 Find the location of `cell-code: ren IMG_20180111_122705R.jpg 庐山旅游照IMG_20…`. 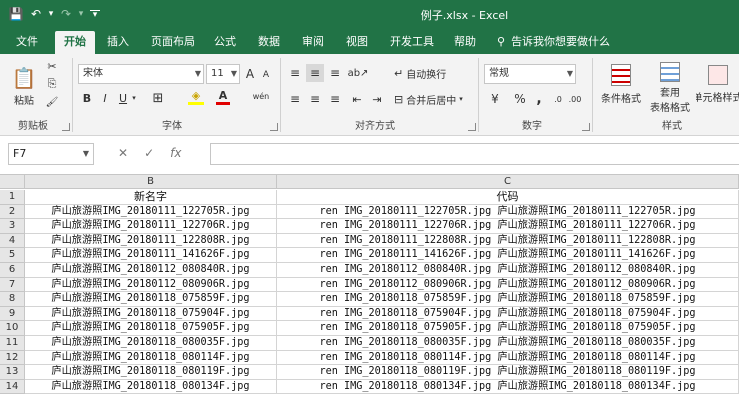

cell-code: ren IMG_20180111_122705R.jpg 庐山旅游照IMG_20… is located at coordinates (508, 212).